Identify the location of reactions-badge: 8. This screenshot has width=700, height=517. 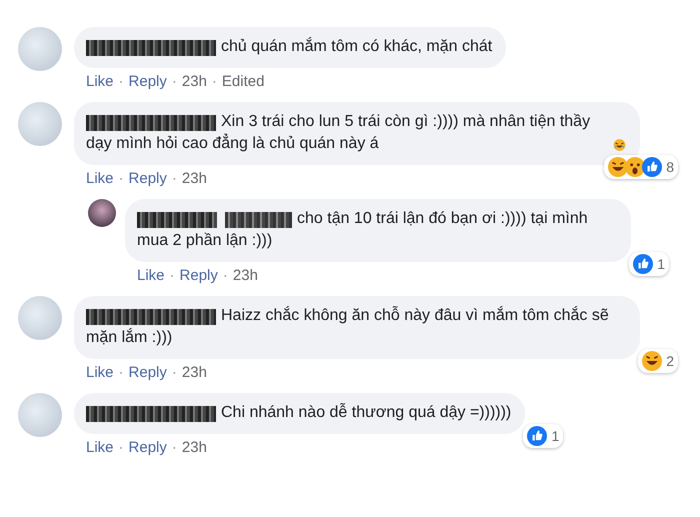
(641, 167).